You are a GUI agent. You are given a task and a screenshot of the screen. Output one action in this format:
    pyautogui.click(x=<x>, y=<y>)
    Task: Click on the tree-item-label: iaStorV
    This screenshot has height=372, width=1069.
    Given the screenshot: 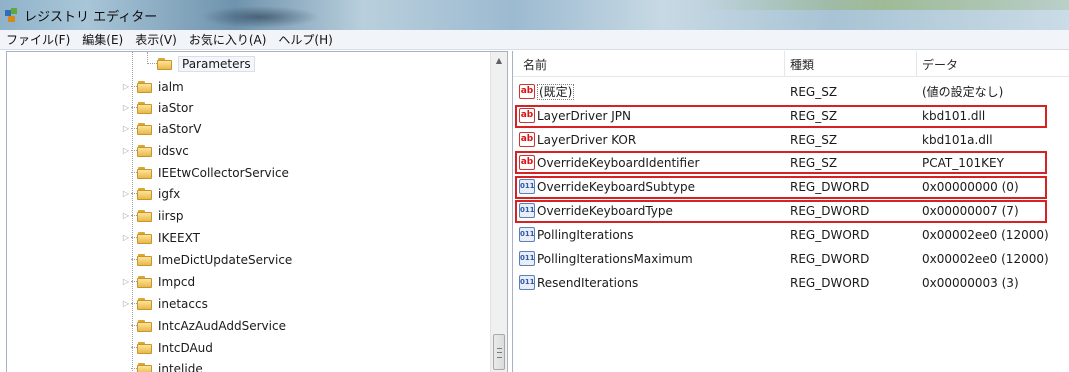 What is the action you would take?
    pyautogui.click(x=180, y=128)
    